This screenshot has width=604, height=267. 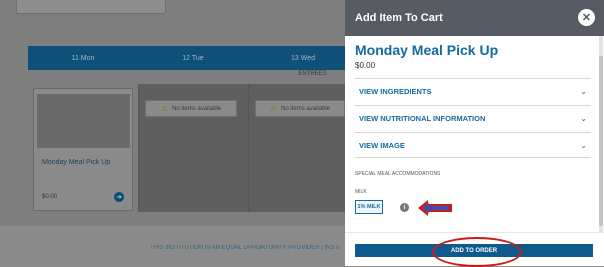 I want to click on milk-option-button: 1% MILK, so click(x=369, y=207).